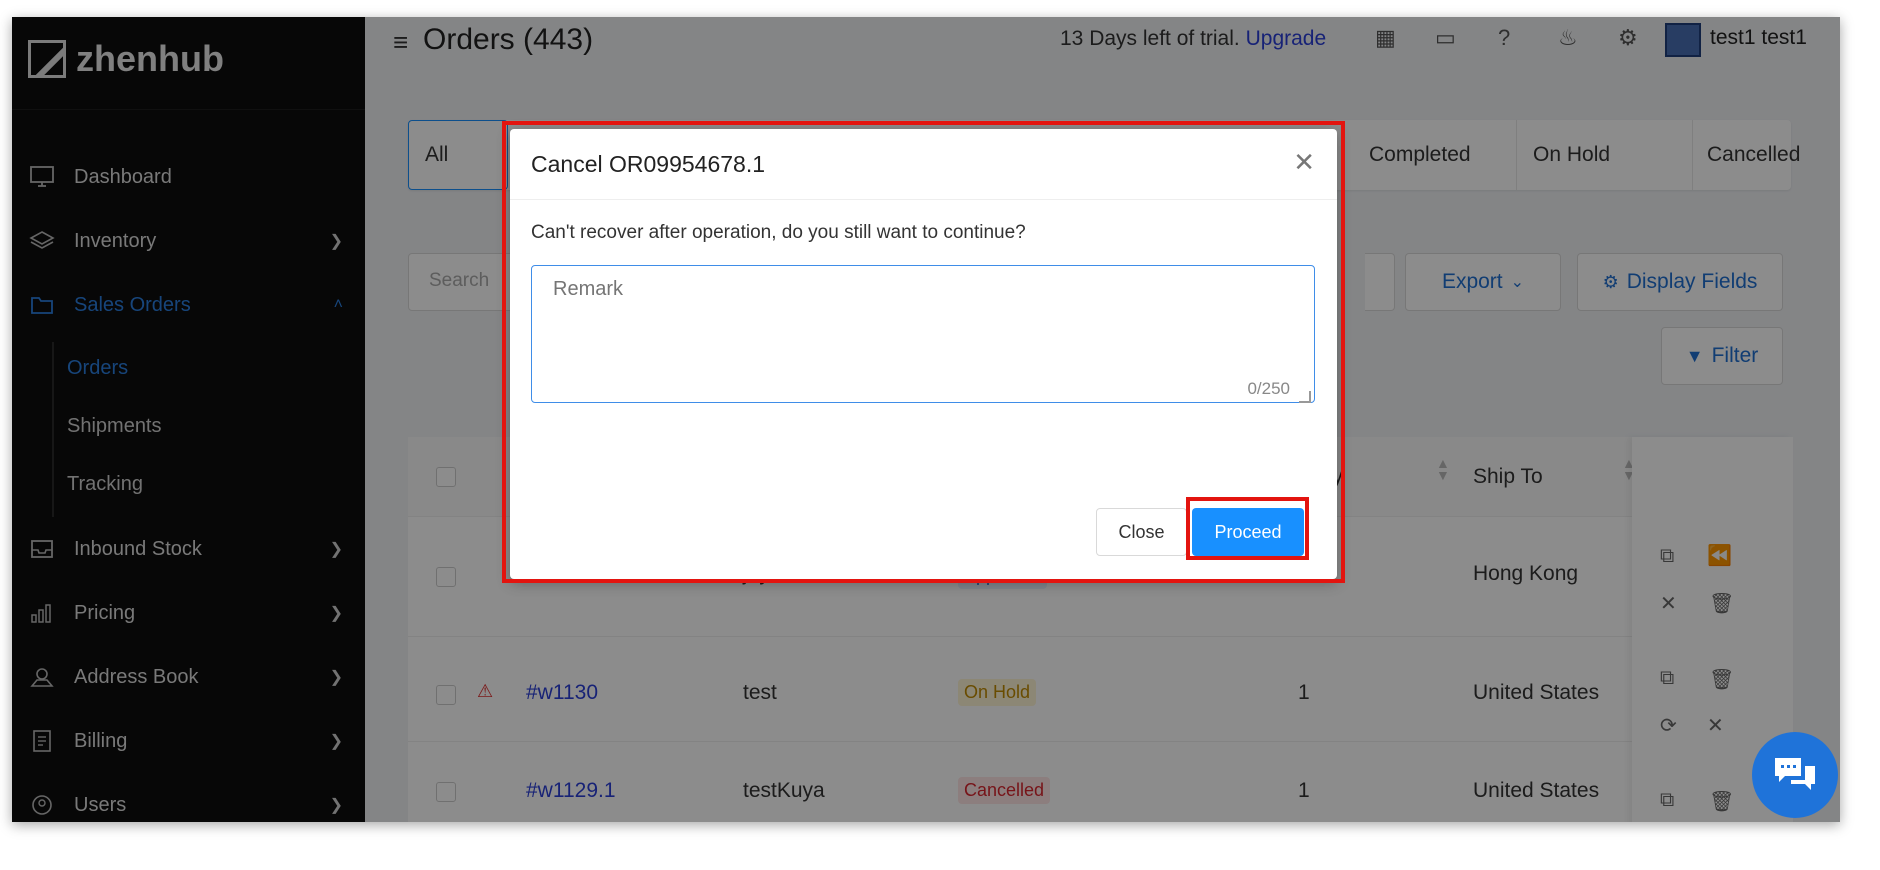 This screenshot has height=870, width=1880. I want to click on close-icon: ✕, so click(1304, 162).